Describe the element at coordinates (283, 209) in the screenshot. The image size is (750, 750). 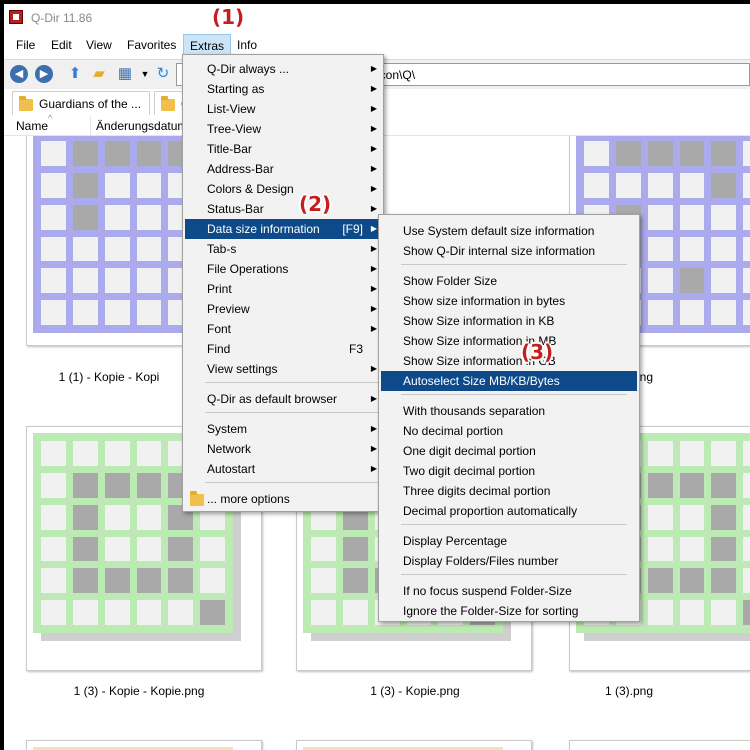
I see `extras-item-status-bar: Status-Bar ▶` at that location.